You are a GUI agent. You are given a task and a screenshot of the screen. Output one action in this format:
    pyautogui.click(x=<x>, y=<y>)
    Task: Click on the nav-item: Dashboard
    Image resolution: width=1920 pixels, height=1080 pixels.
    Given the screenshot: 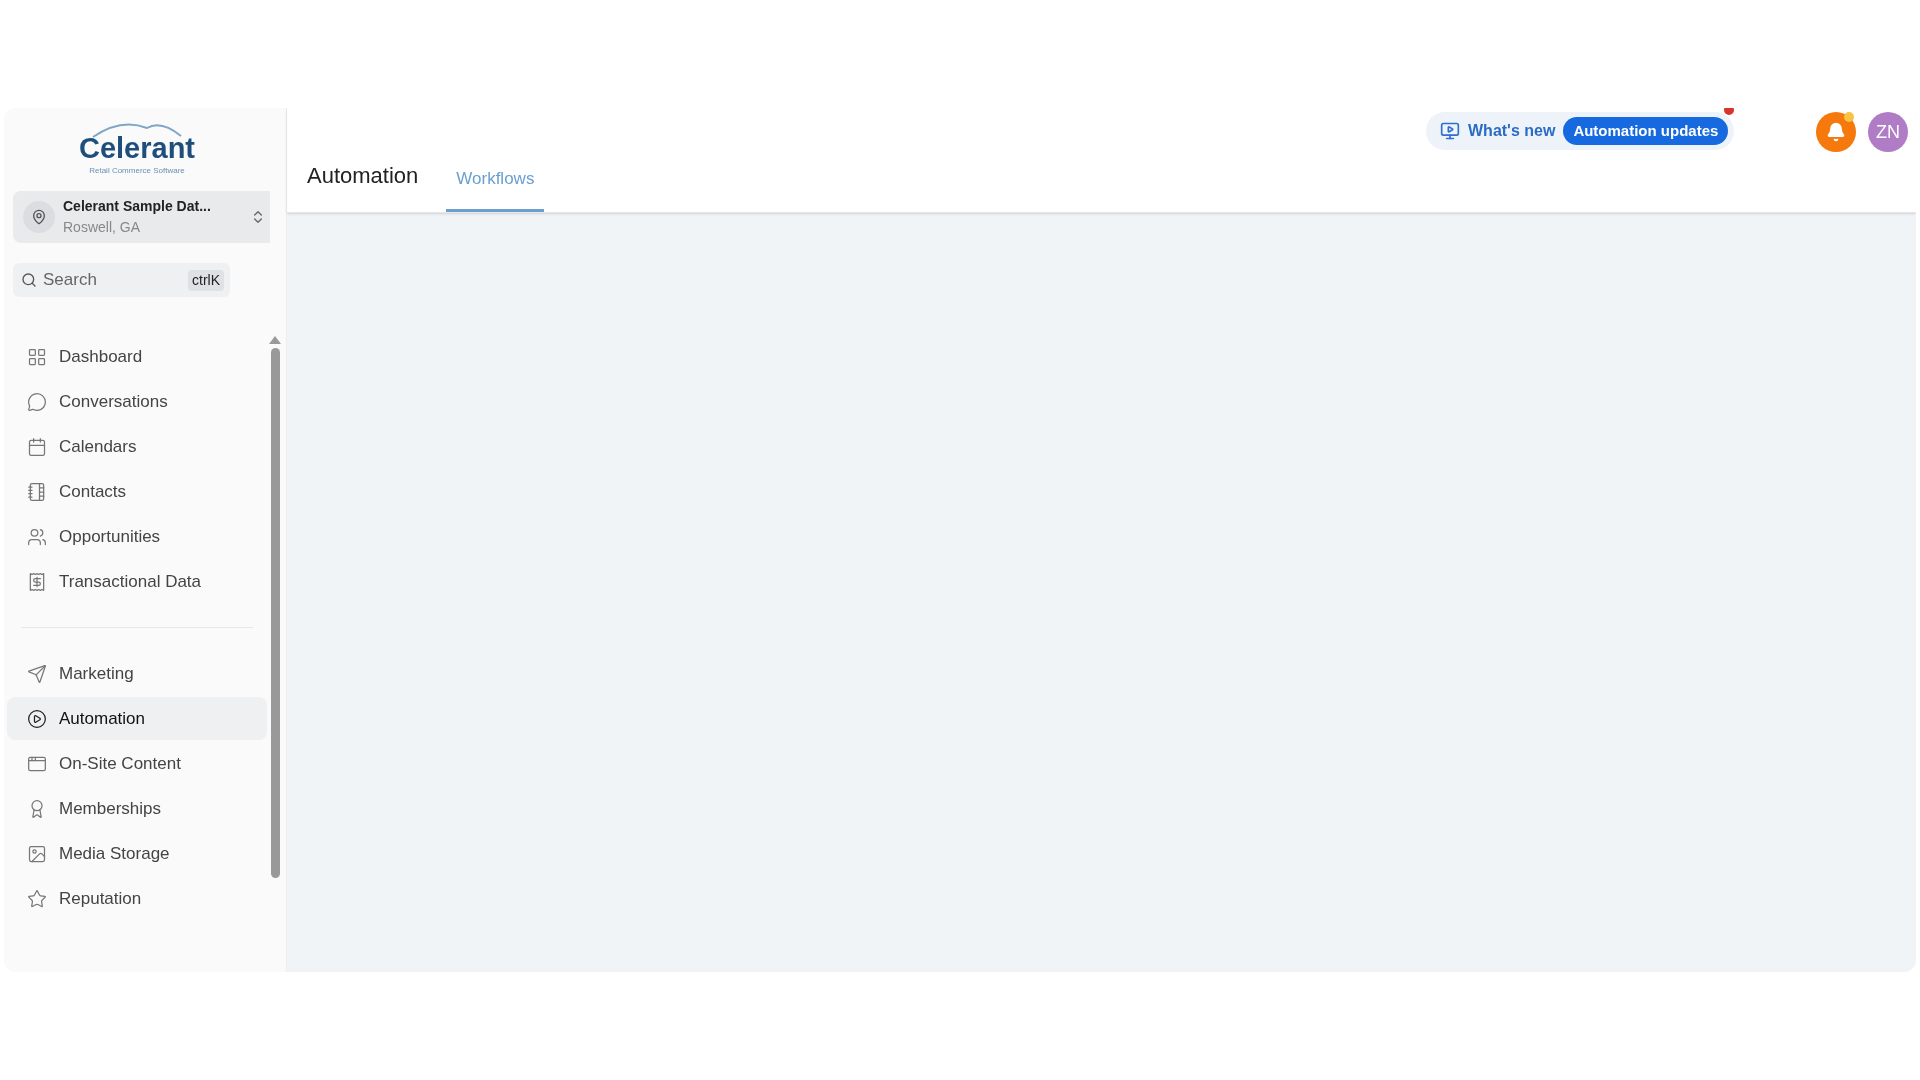 What is the action you would take?
    pyautogui.click(x=137, y=356)
    